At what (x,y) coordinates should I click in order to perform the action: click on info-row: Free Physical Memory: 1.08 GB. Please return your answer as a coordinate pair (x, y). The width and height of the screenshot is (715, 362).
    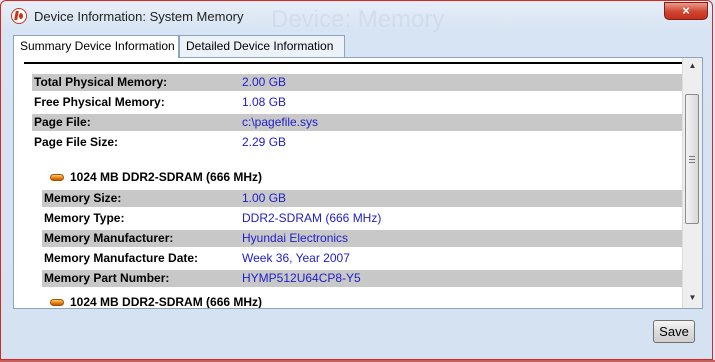
    Looking at the image, I should click on (357, 102).